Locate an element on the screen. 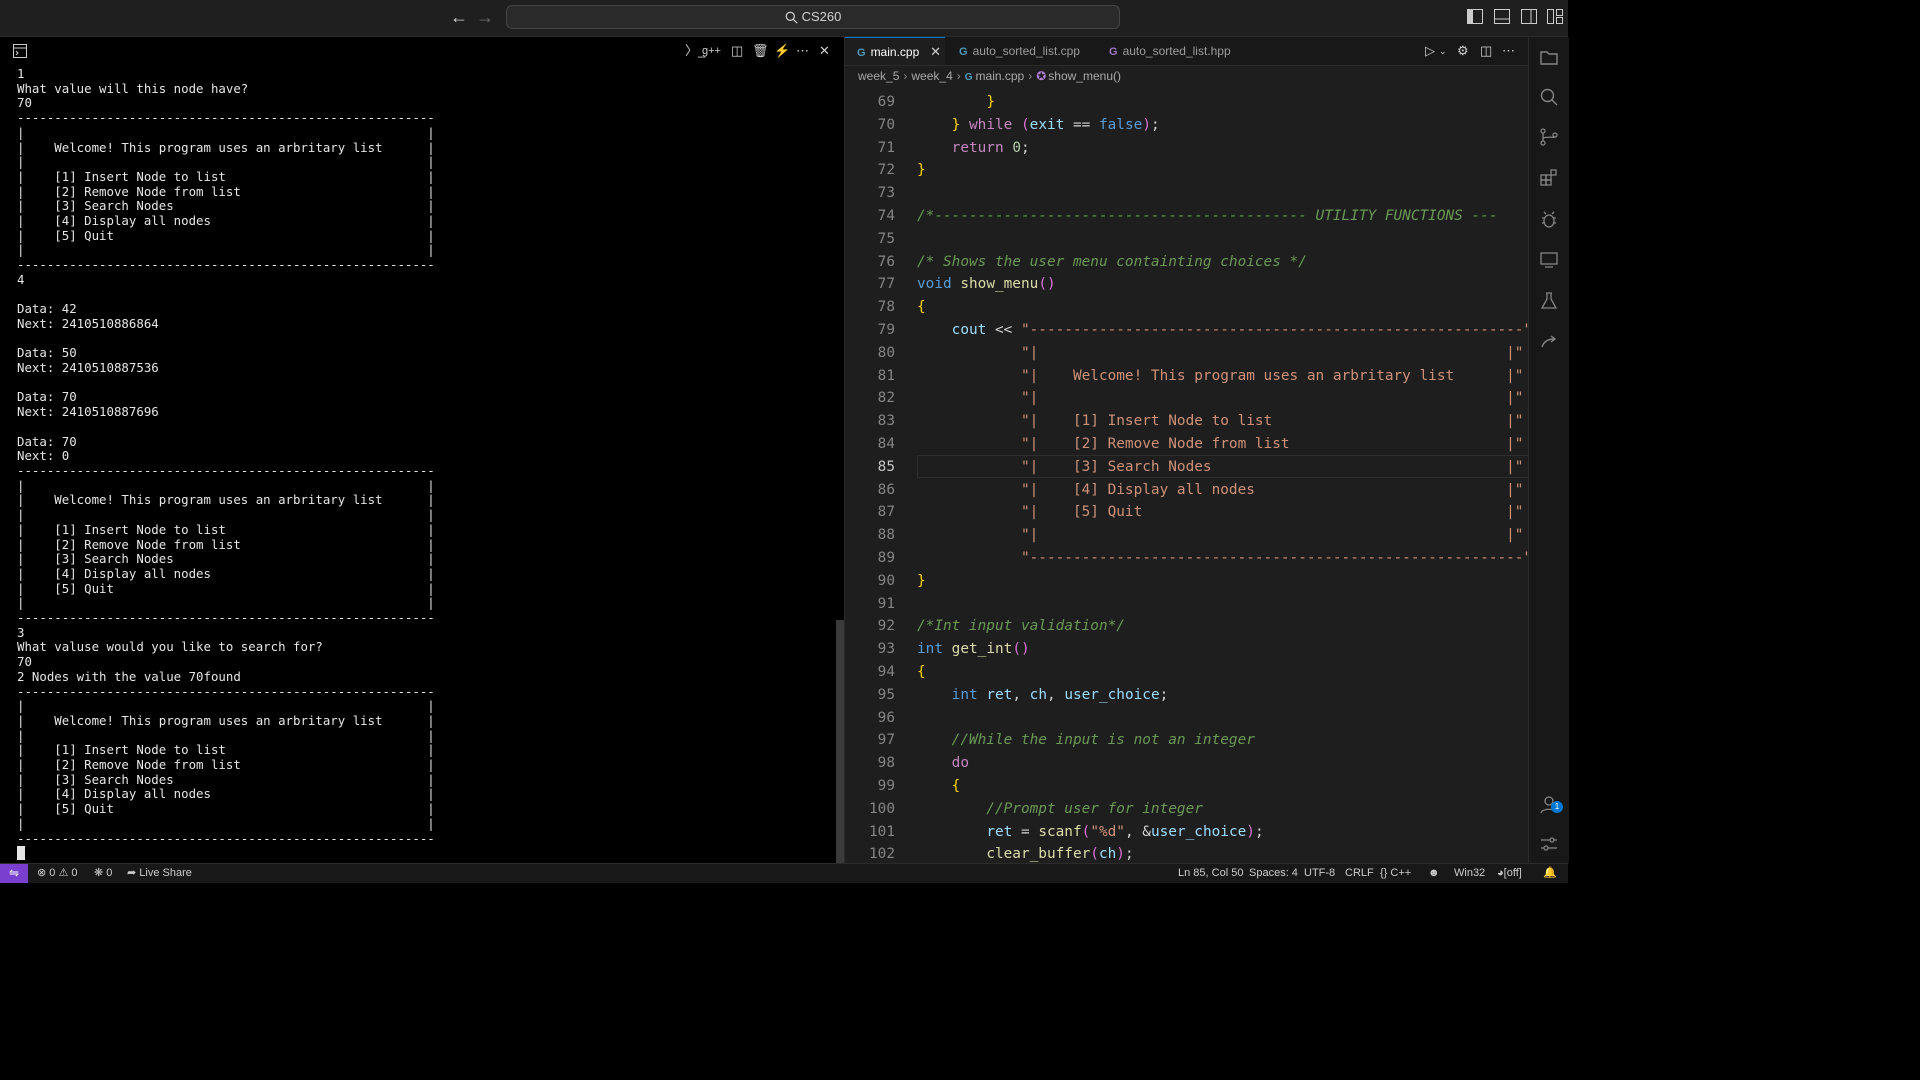 The width and height of the screenshot is (1920, 1080). code-line: 94 { is located at coordinates (1187, 672).